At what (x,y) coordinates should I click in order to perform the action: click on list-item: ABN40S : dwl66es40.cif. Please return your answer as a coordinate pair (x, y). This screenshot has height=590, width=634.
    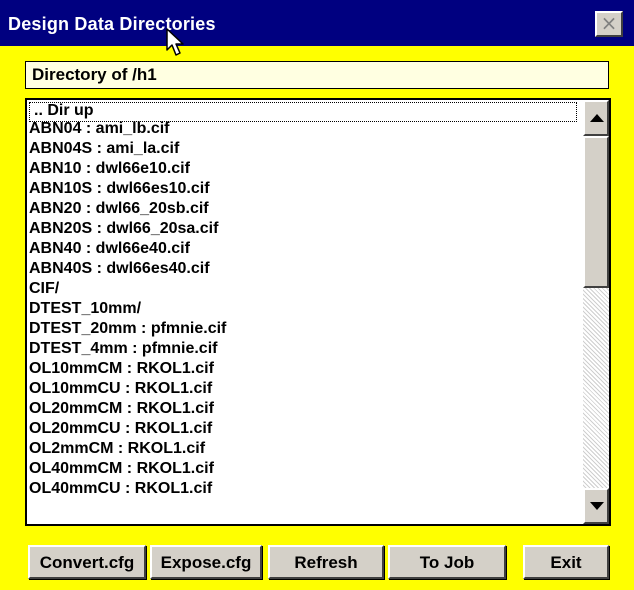
    Looking at the image, I should click on (119, 269).